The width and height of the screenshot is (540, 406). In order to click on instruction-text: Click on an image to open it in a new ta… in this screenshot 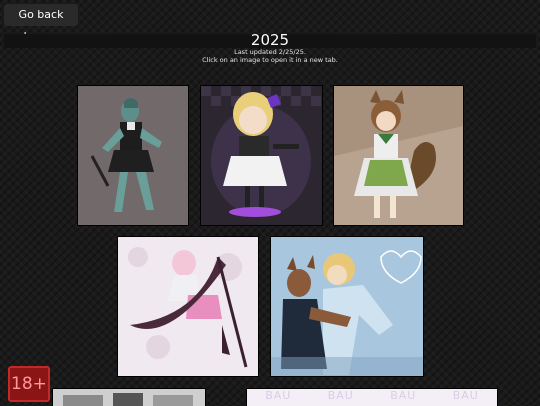, I will do `click(270, 60)`.